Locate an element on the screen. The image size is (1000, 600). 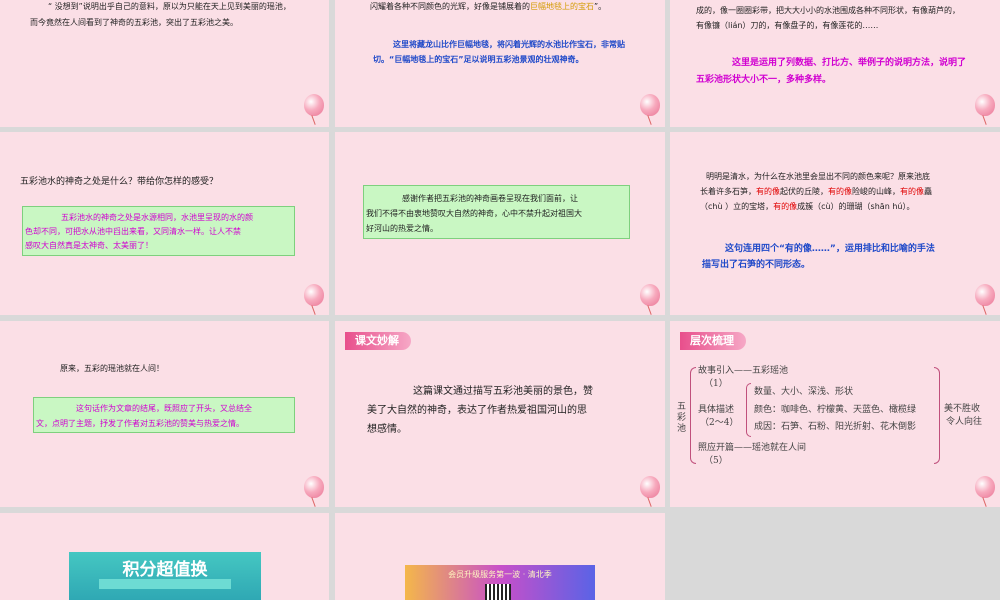
slide2-highlight: 巨幅地毯上的宝石 is located at coordinates (562, 6).